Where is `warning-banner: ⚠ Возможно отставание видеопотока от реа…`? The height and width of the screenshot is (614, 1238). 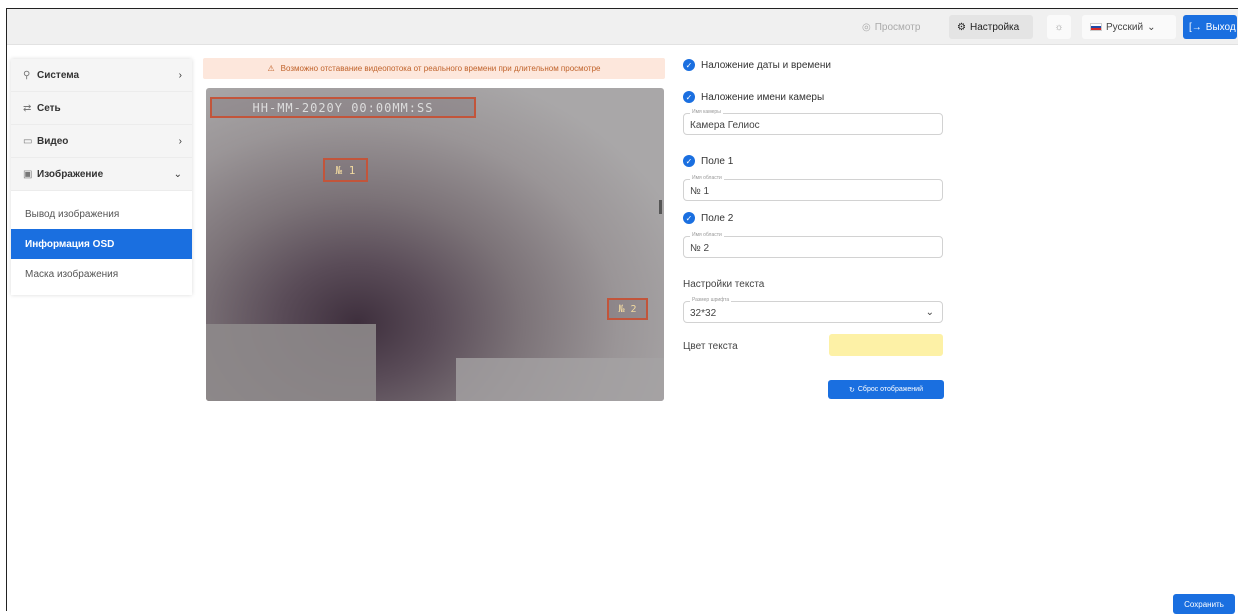
warning-banner: ⚠ Возможно отставание видеопотока от реа… is located at coordinates (434, 68).